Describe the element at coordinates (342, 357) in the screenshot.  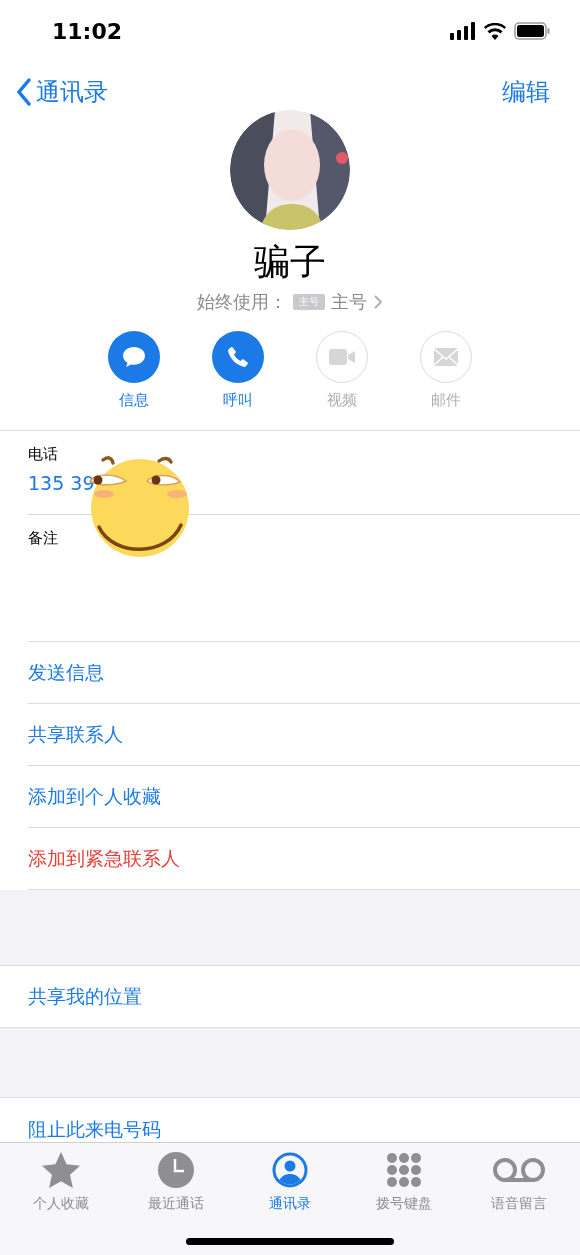
I see `video-camera-icon` at that location.